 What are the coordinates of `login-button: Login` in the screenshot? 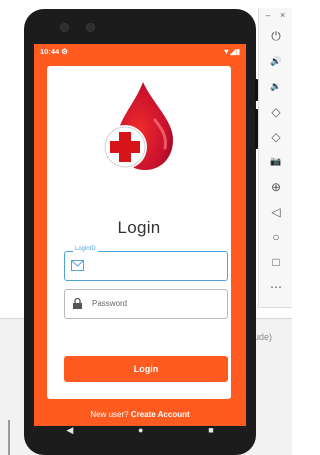 It's located at (146, 369).